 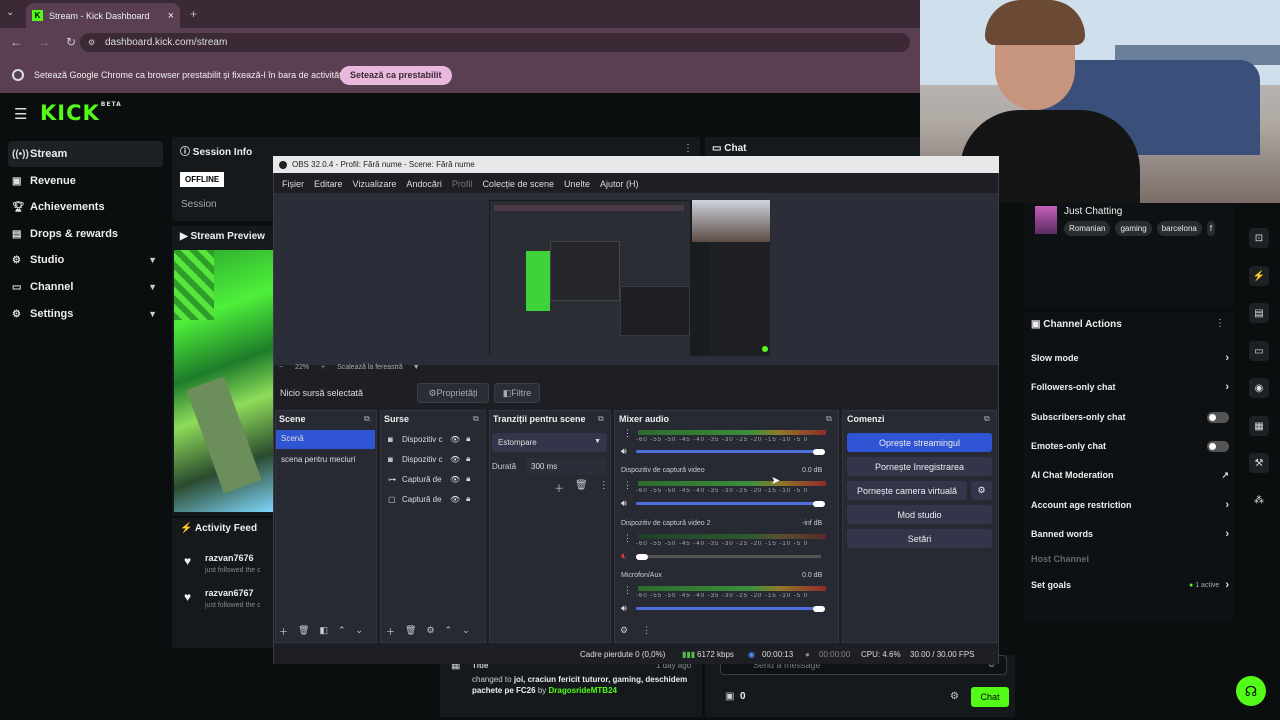 I want to click on start-recording-button: Pornește înregistrarea, so click(x=919, y=466).